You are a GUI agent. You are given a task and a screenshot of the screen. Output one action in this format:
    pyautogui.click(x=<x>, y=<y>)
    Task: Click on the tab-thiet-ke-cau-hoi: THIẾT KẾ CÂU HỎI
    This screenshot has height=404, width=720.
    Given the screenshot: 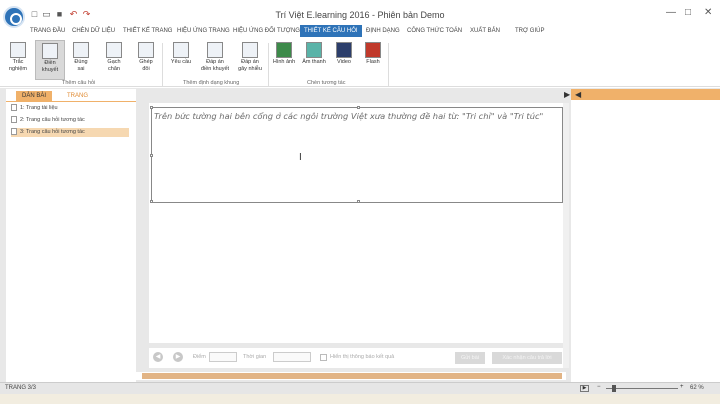 What is the action you would take?
    pyautogui.click(x=331, y=31)
    